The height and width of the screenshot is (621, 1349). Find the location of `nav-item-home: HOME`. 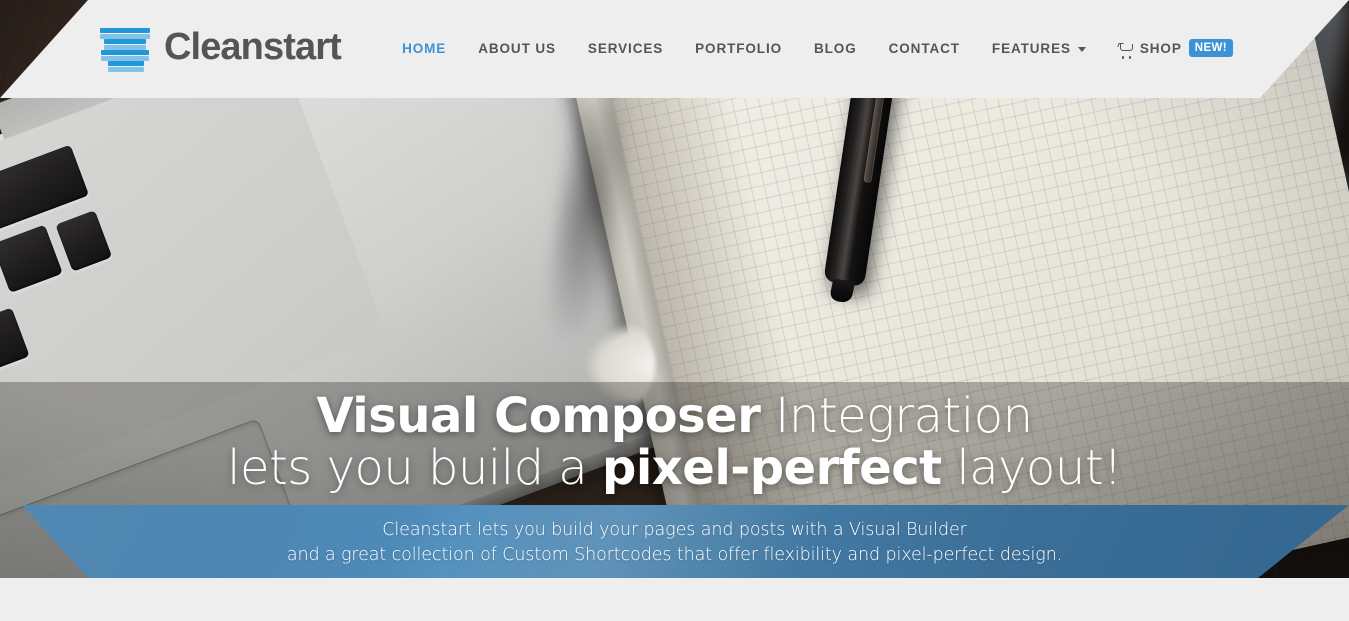

nav-item-home: HOME is located at coordinates (424, 49).